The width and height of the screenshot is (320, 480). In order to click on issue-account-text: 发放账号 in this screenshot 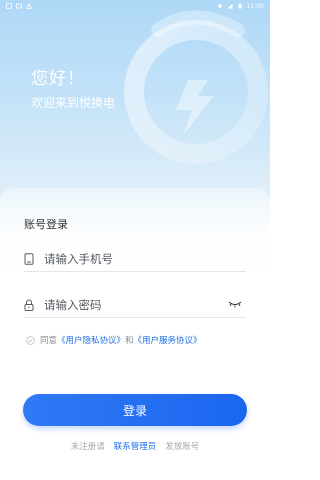, I will do `click(182, 447)`.